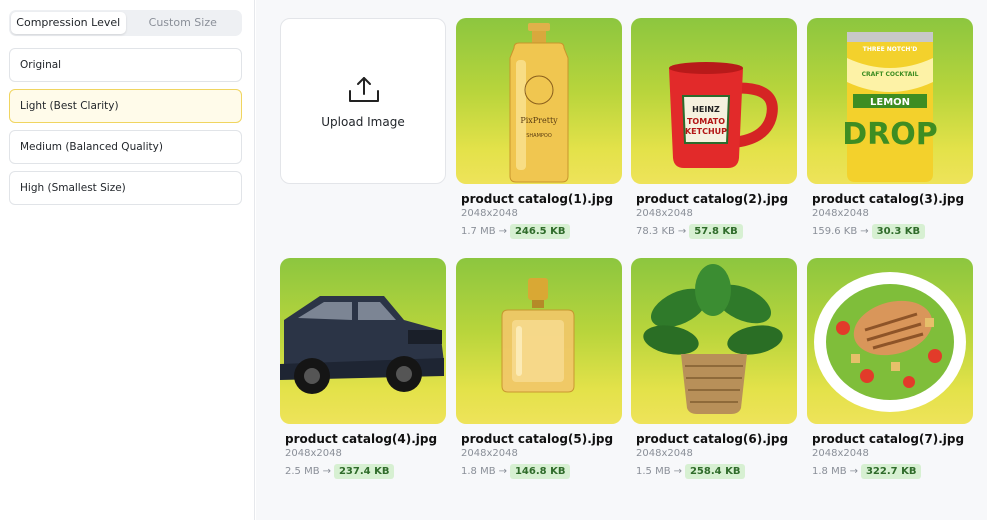  I want to click on image-filename: product catalog(7).jpg, so click(888, 439).